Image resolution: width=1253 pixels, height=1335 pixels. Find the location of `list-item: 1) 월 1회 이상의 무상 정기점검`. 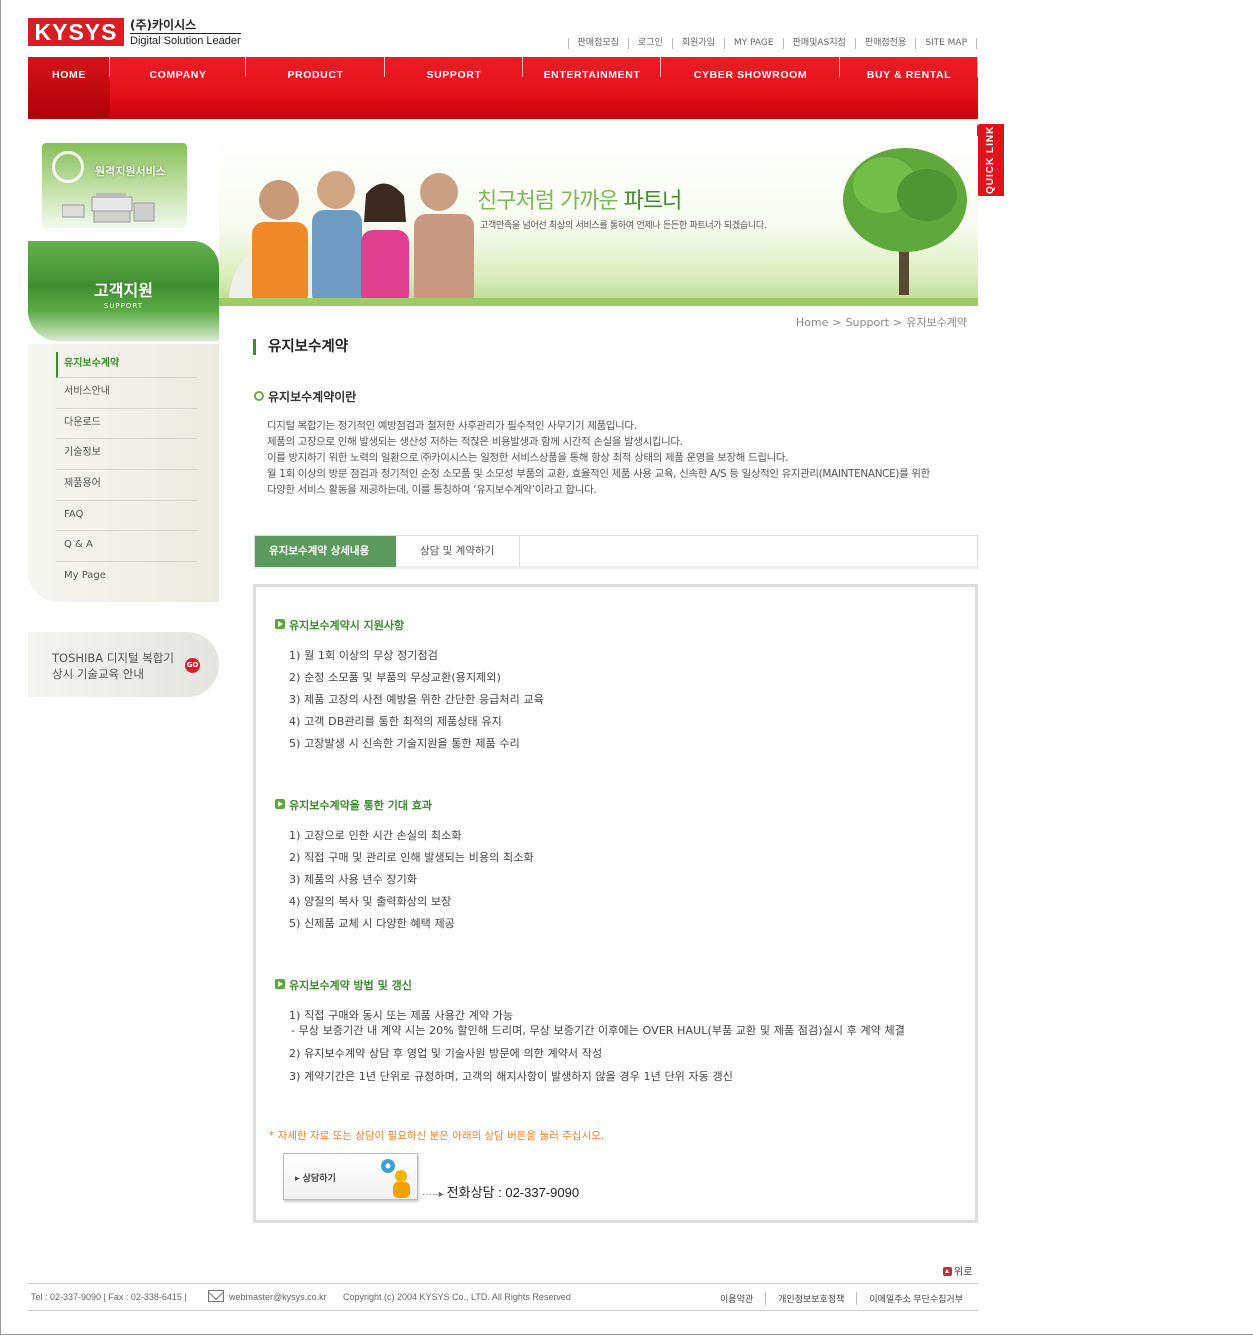

list-item: 1) 월 1회 이상의 무상 정기점검 is located at coordinates (363, 655).